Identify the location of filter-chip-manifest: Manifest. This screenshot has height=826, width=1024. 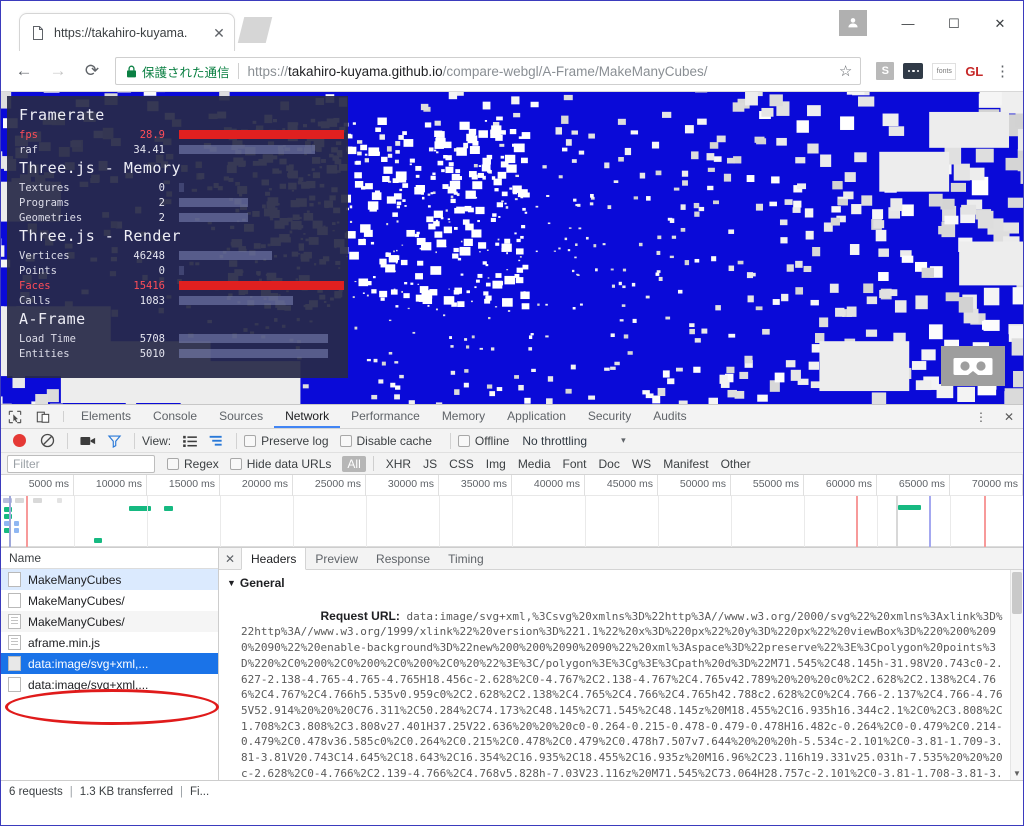
(685, 464).